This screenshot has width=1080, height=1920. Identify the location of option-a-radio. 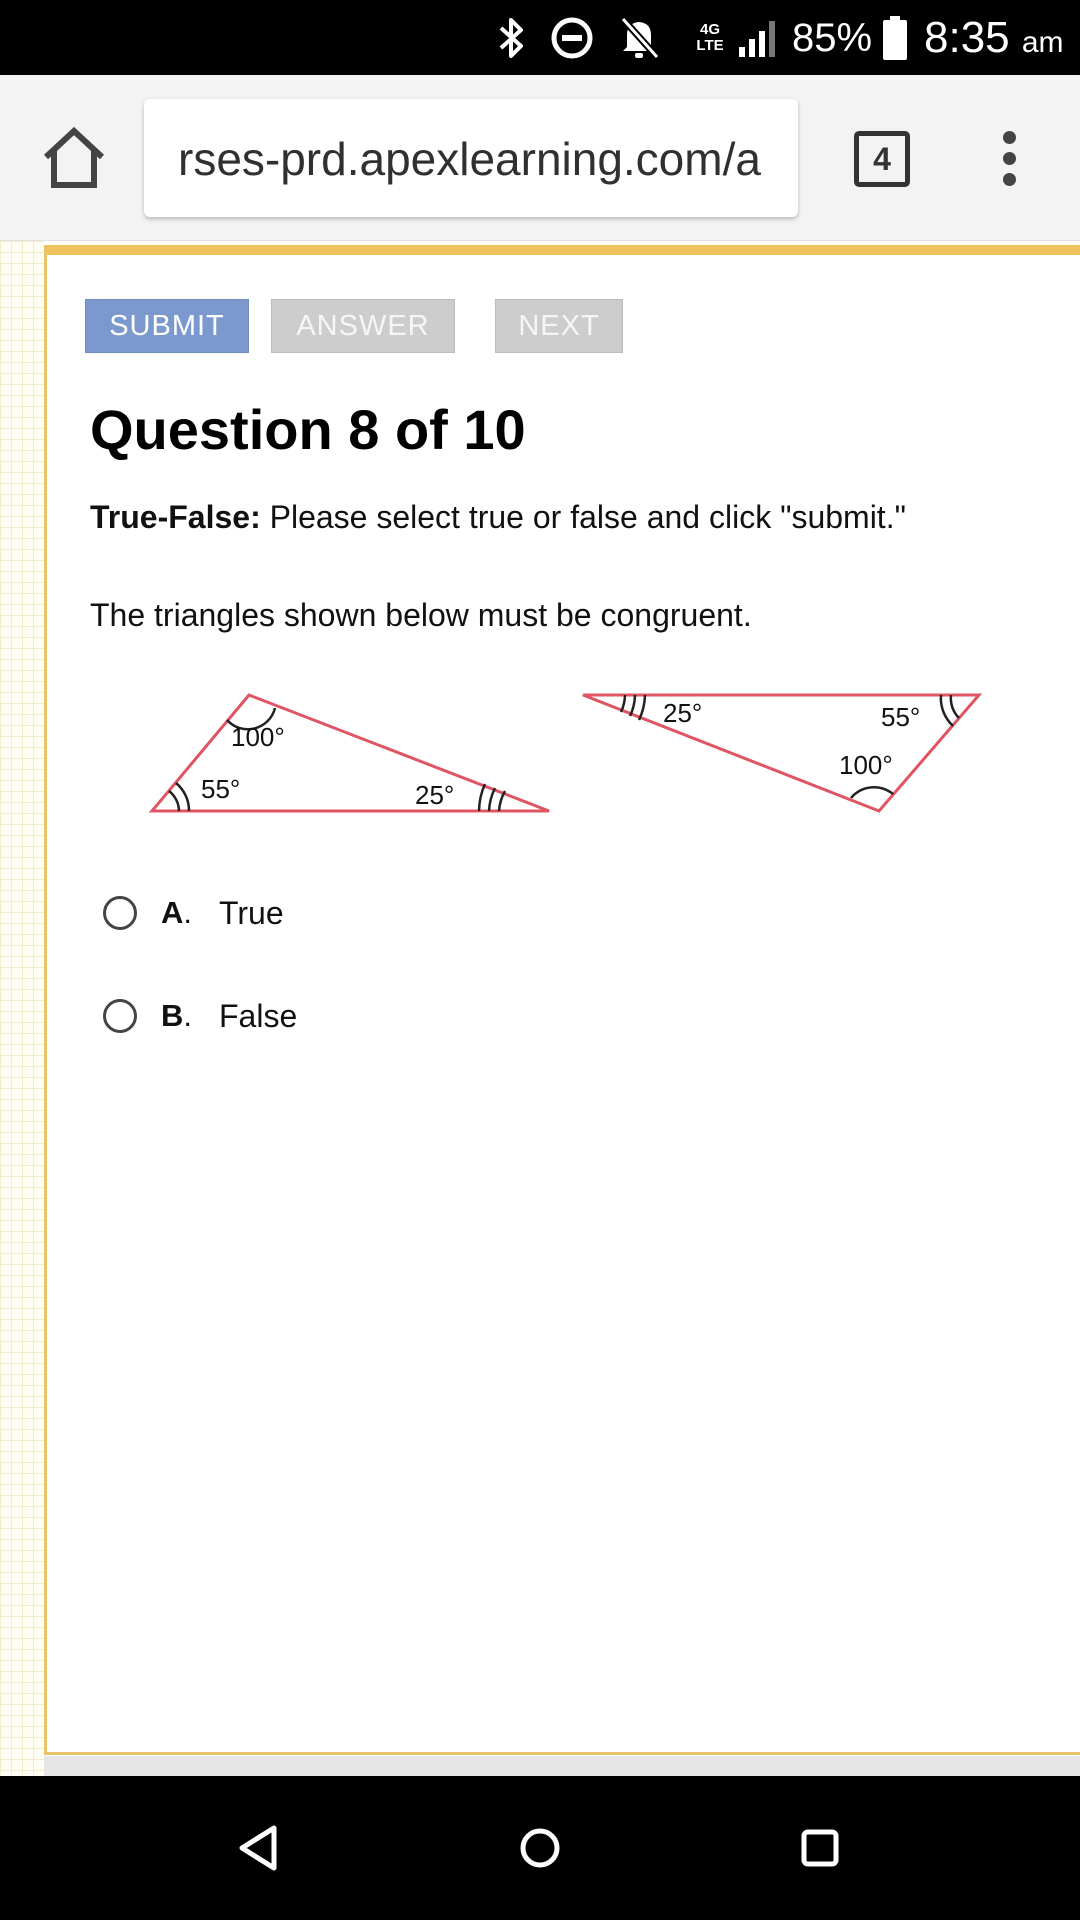
(120, 913).